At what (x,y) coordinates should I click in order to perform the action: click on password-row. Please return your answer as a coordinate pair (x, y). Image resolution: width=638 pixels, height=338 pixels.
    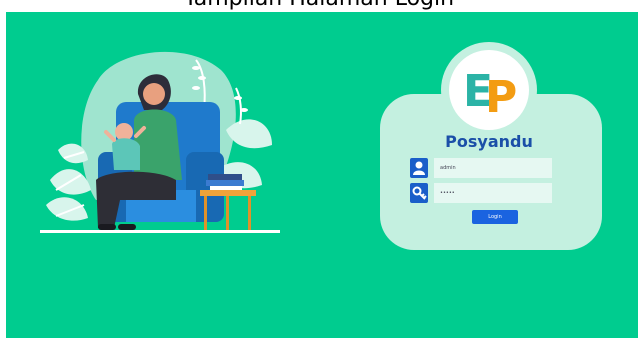
    Looking at the image, I should click on (481, 193).